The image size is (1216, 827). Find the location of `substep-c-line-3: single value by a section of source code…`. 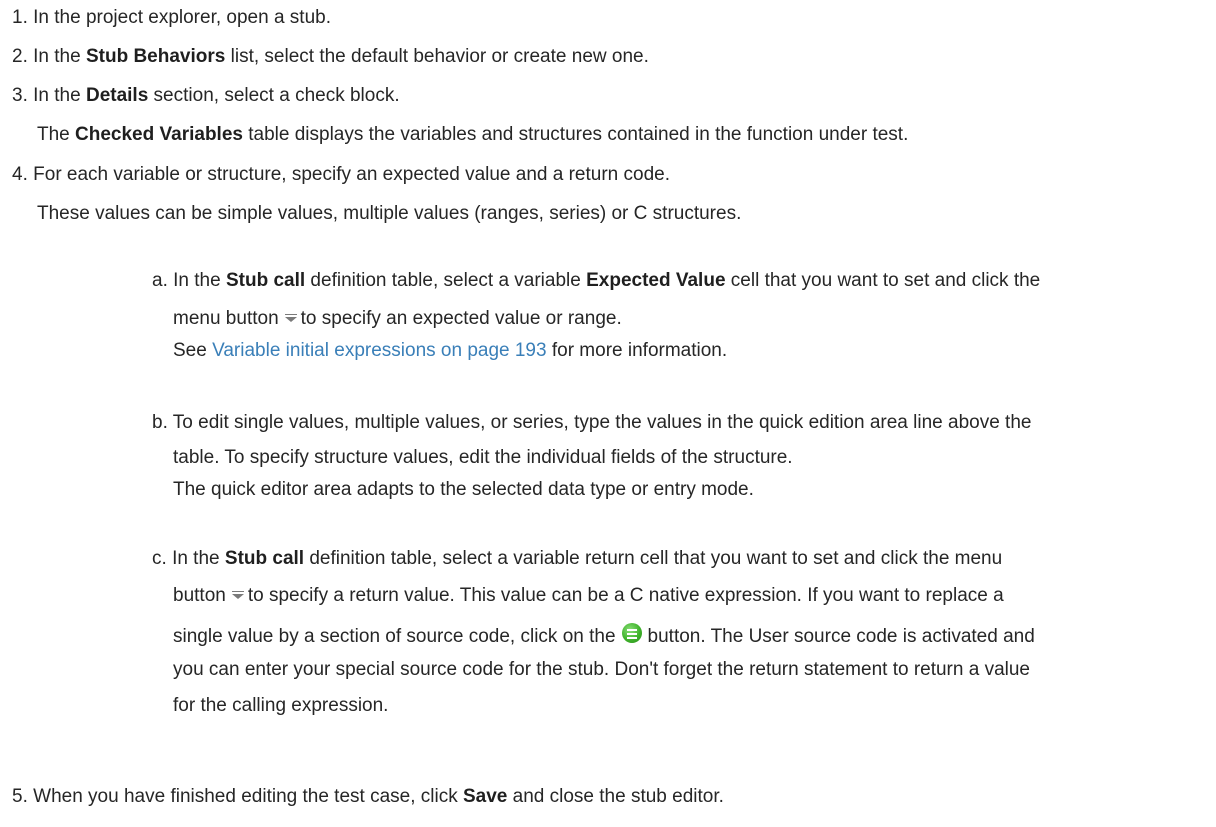

substep-c-line-3: single value by a section of source code… is located at coordinates (604, 635).